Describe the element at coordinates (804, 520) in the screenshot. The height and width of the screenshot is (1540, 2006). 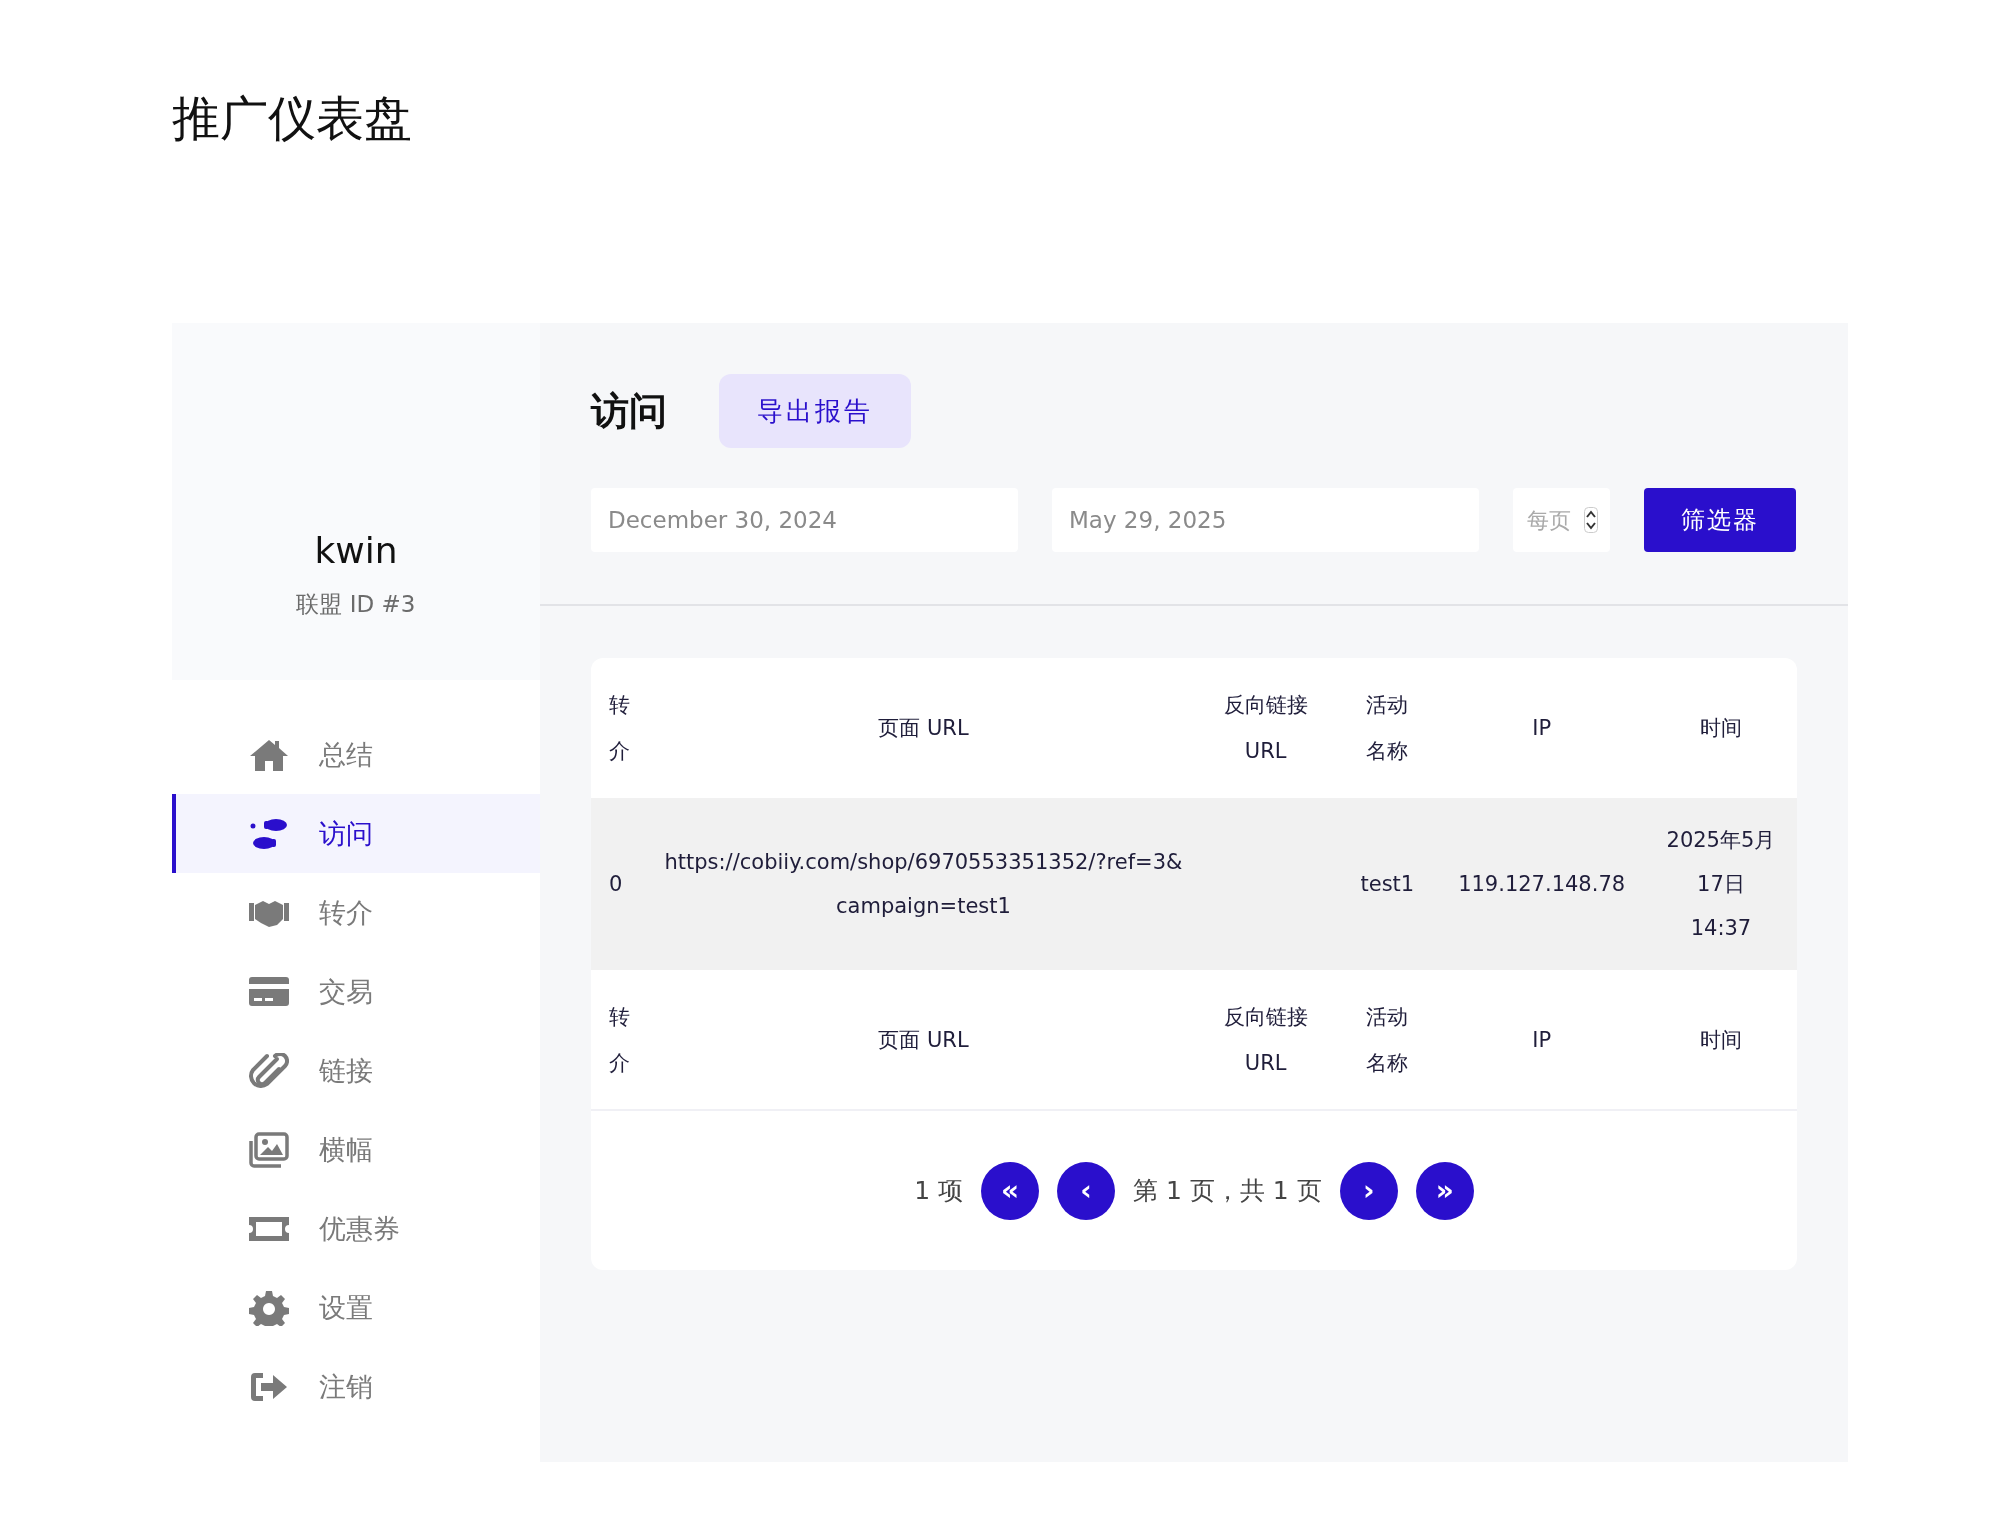
I see `start-date-field: December 30, 2024` at that location.